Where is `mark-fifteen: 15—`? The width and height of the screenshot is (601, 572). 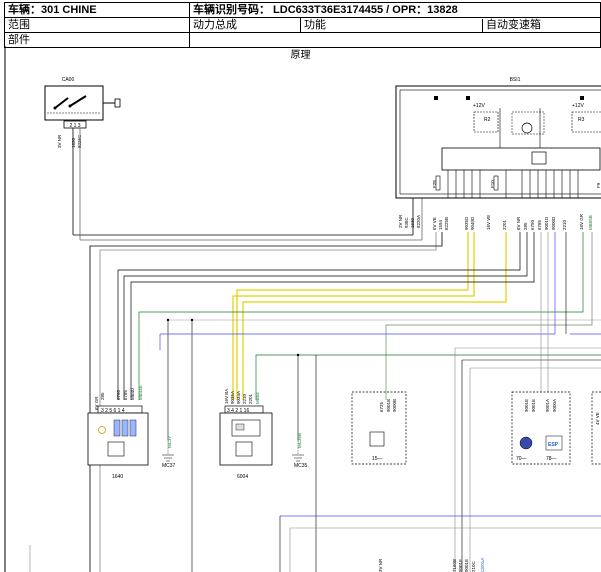
mark-fifteen: 15— is located at coordinates (377, 459).